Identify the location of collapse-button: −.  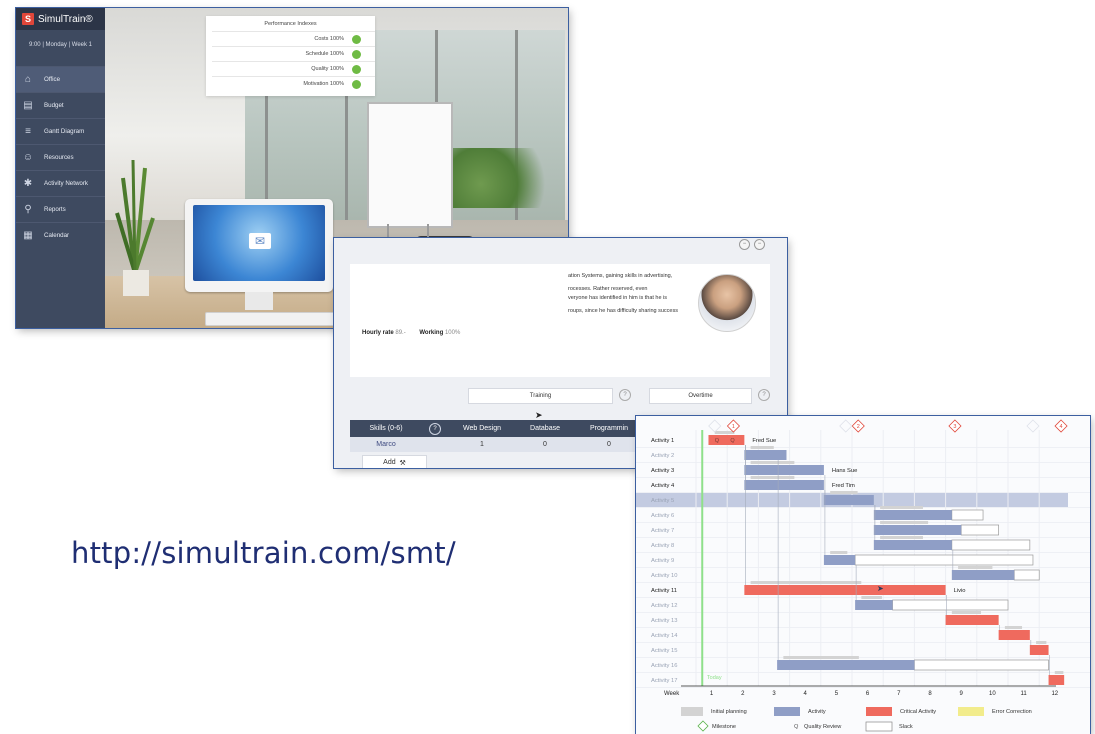
(759, 244).